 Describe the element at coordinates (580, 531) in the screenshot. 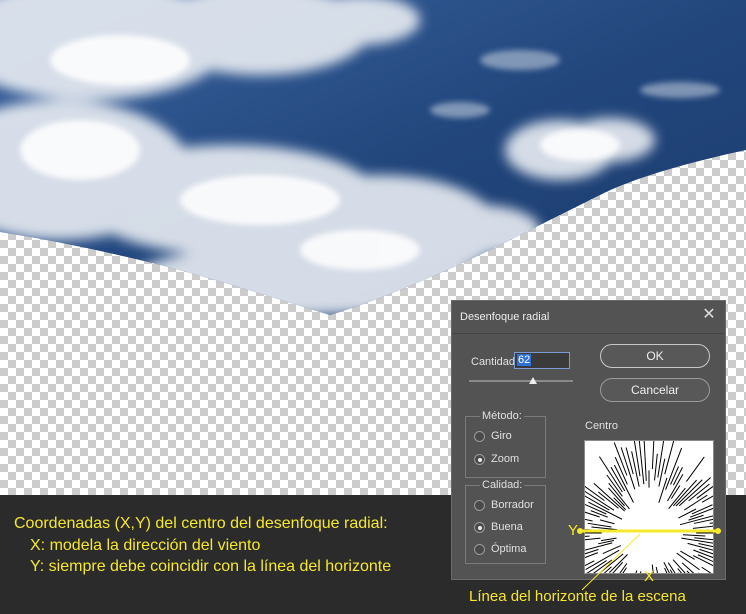

I see `horizon-line-start` at that location.